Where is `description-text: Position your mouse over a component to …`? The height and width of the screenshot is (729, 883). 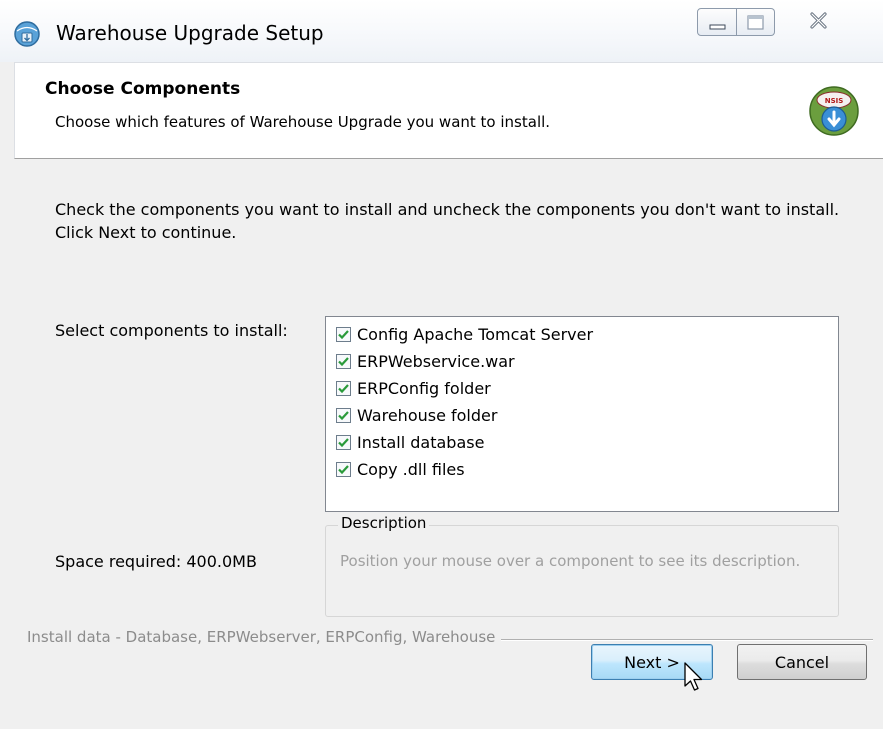
description-text: Position your mouse over a component to … is located at coordinates (570, 561).